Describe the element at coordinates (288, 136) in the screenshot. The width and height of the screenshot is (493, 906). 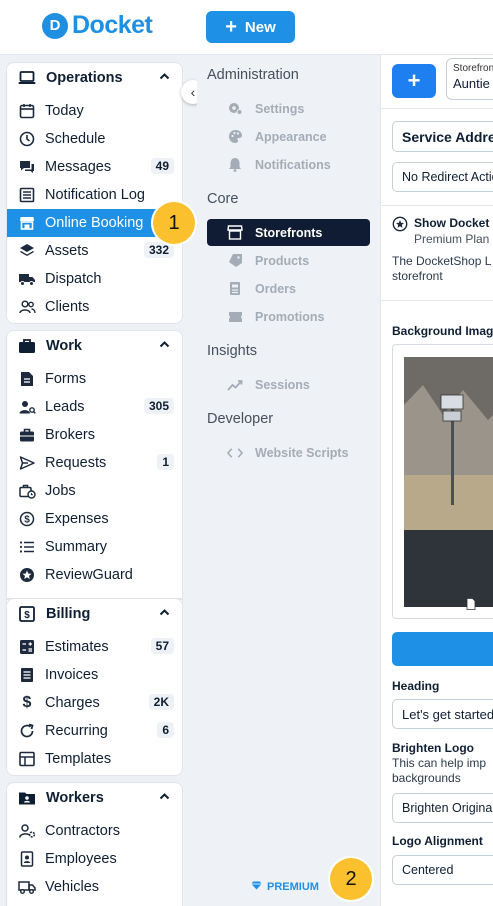
I see `settings-item-appearance: Appearance` at that location.